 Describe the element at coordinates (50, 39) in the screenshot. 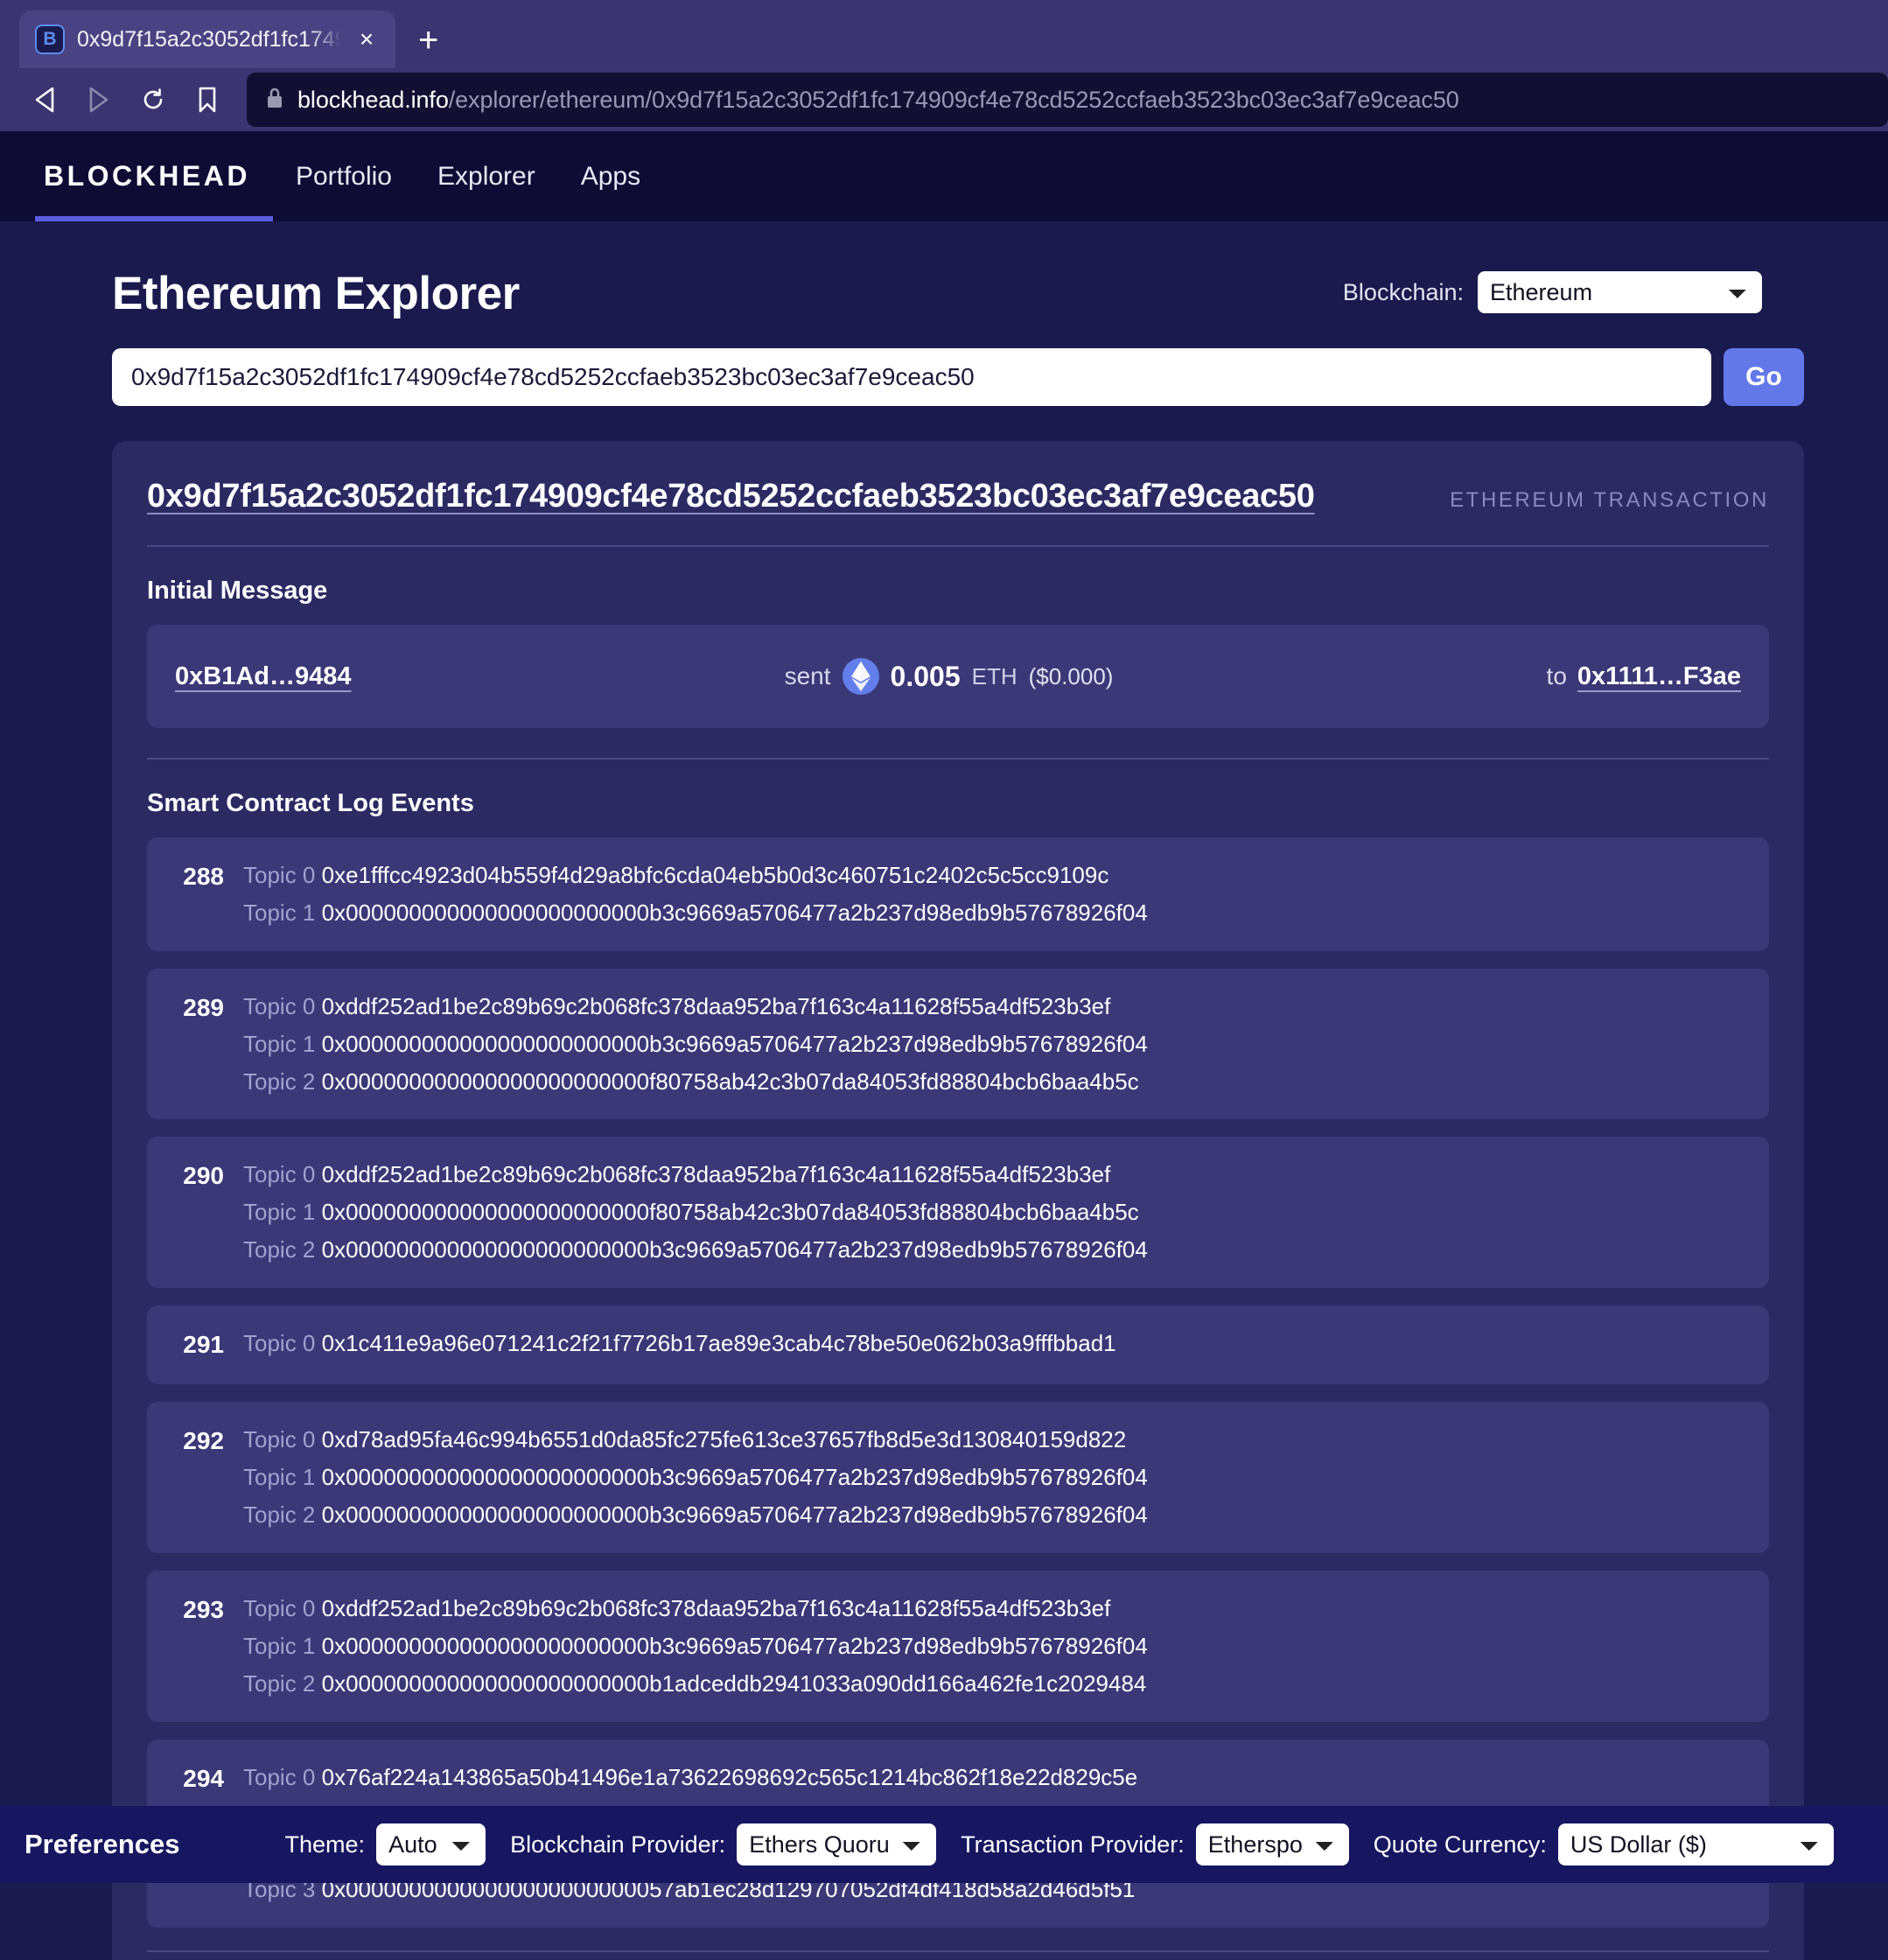

I see `favicon-icon: B` at that location.